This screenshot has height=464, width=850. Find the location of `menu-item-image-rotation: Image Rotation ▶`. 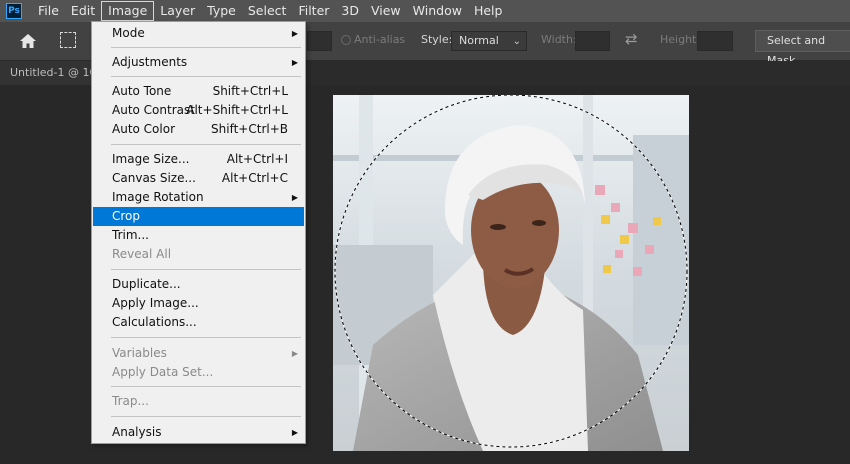

menu-item-image-rotation: Image Rotation ▶ is located at coordinates (198, 197).